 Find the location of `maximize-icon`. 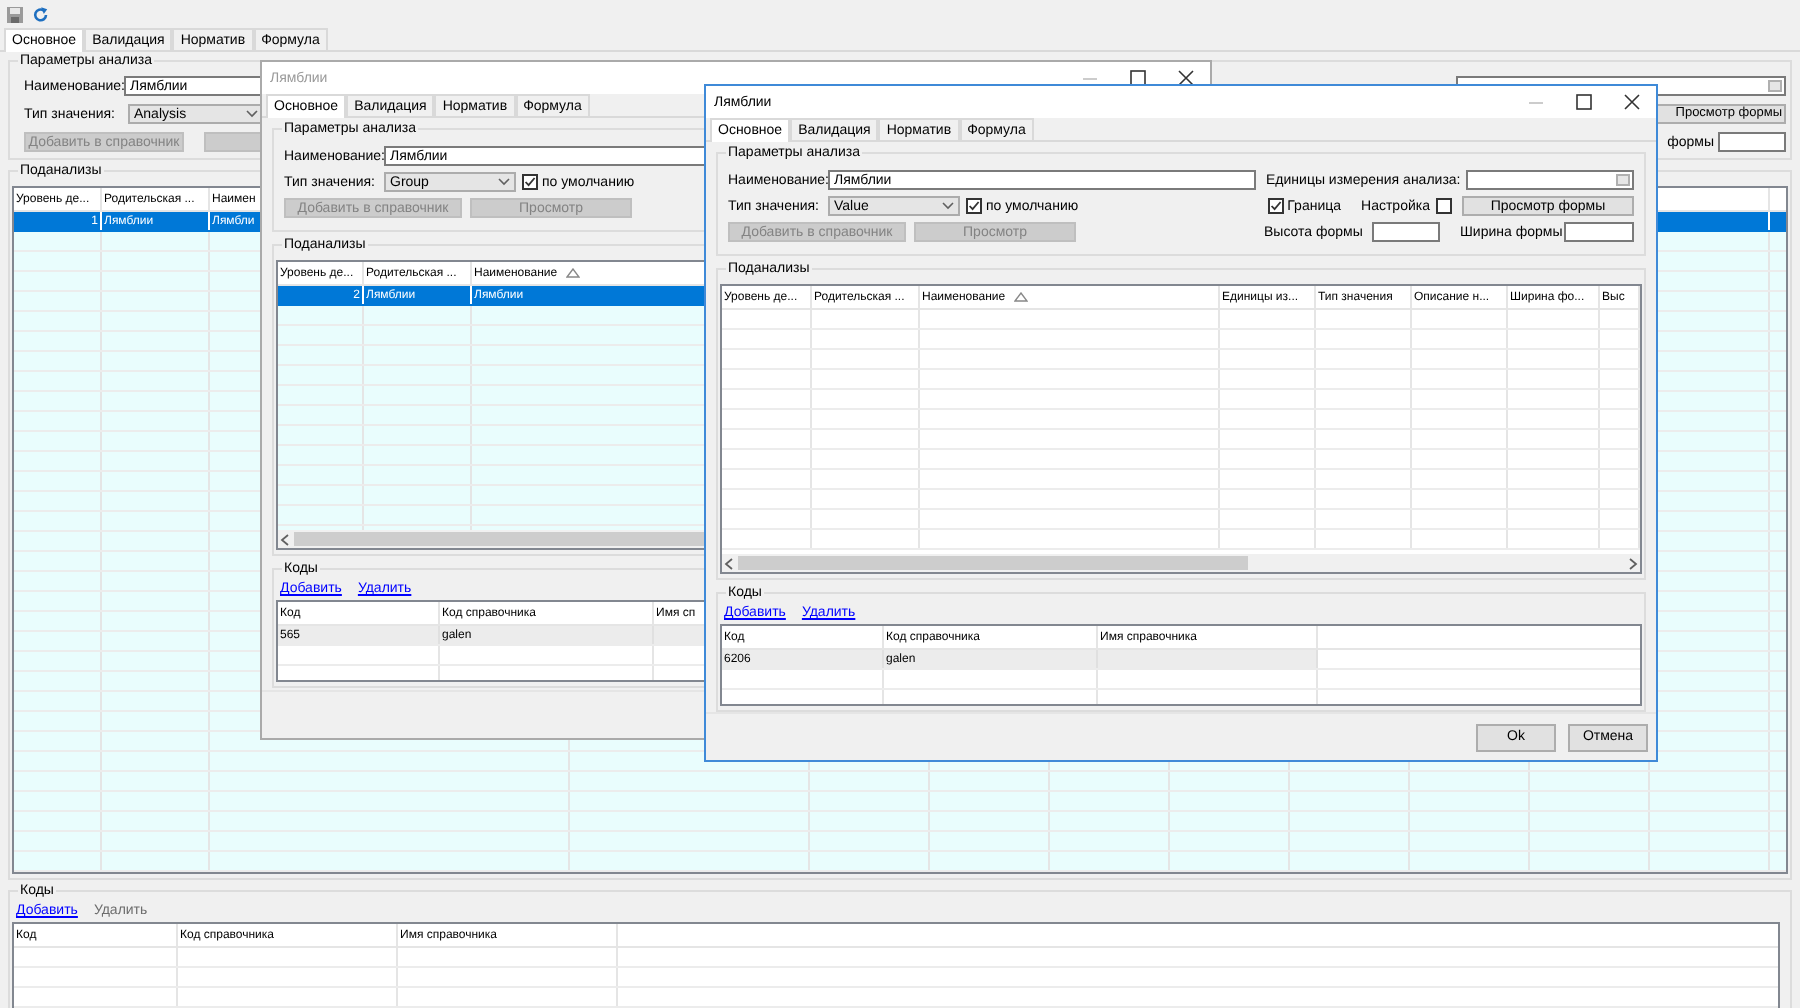

maximize-icon is located at coordinates (1584, 102).